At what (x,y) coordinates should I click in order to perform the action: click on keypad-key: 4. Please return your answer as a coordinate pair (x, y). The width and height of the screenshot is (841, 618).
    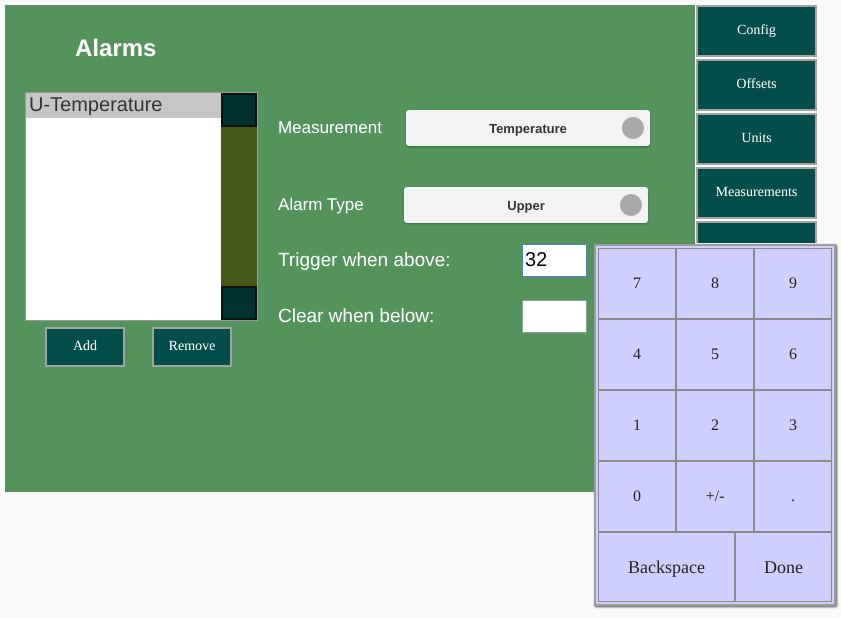
    Looking at the image, I should click on (637, 354).